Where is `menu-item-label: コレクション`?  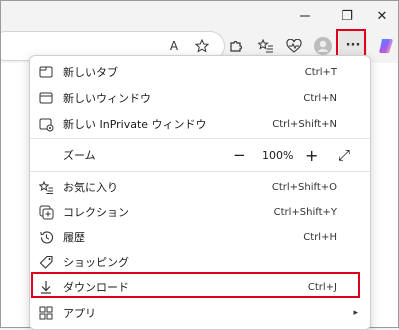
menu-item-label: コレクション is located at coordinates (96, 212).